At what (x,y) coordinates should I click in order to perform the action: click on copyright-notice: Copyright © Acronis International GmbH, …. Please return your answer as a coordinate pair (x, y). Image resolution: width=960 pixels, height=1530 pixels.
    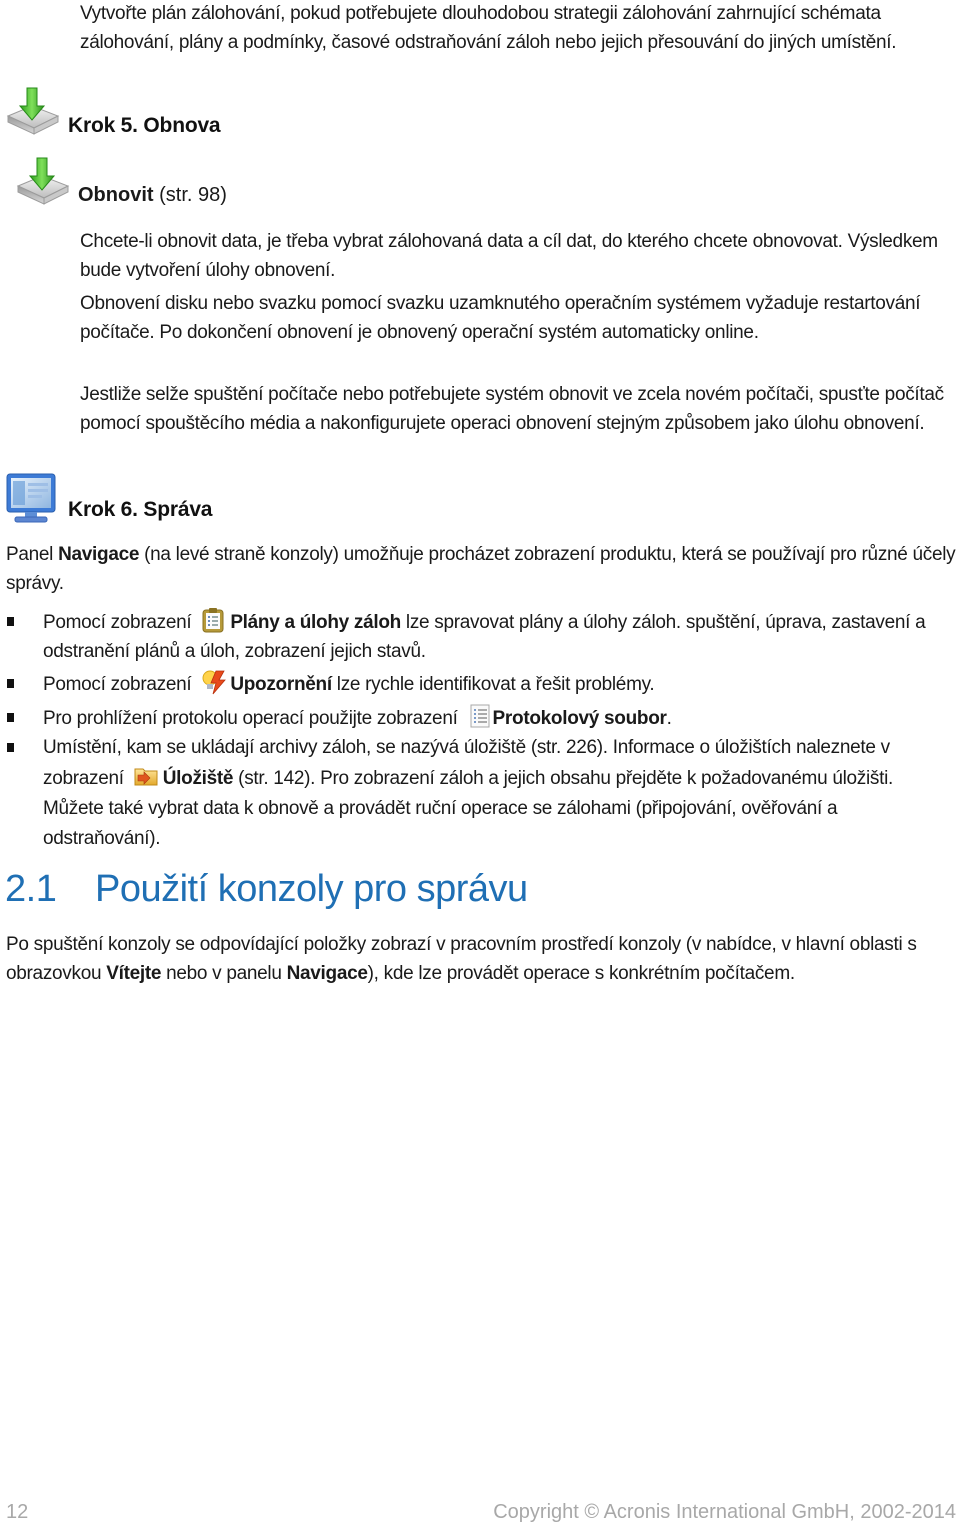
    Looking at the image, I should click on (724, 1512).